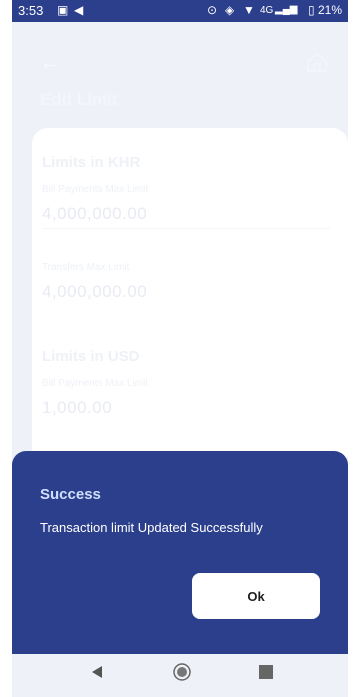  What do you see at coordinates (230, 10) in the screenshot?
I see `vibrate-icon: ◈` at bounding box center [230, 10].